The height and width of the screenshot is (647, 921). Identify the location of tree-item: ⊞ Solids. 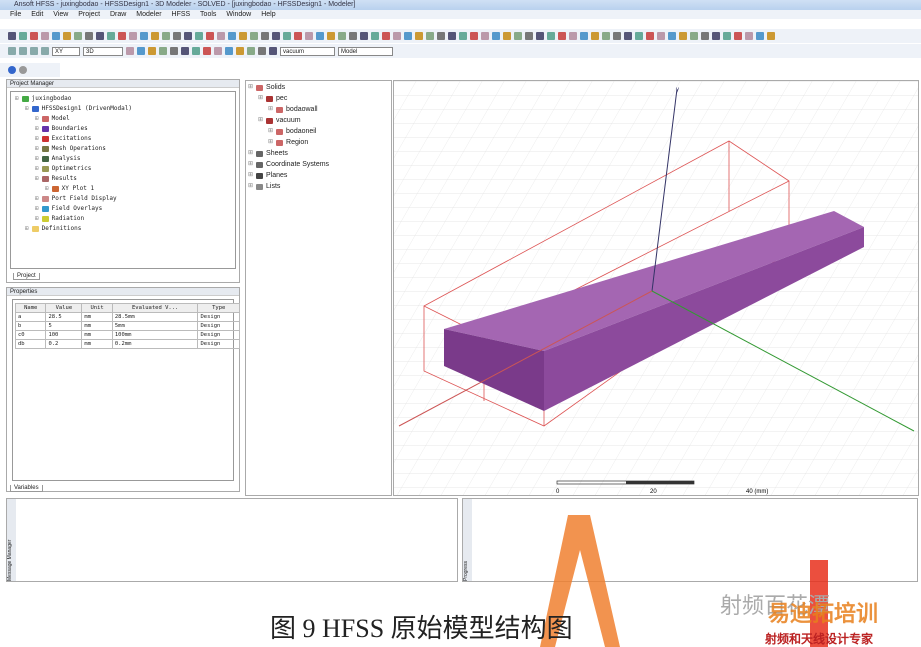
(318, 87).